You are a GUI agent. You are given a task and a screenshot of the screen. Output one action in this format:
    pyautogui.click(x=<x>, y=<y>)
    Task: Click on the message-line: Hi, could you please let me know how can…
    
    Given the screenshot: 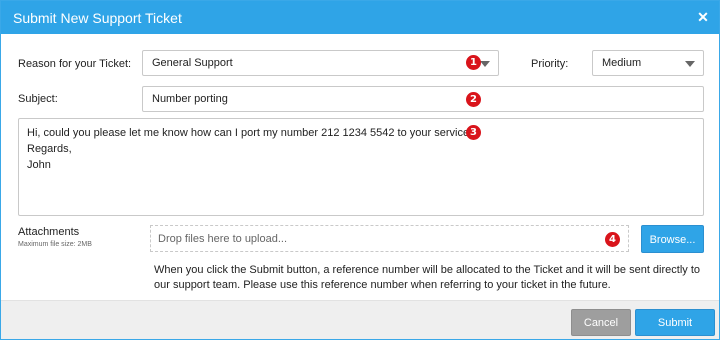 What is the action you would take?
    pyautogui.click(x=251, y=133)
    